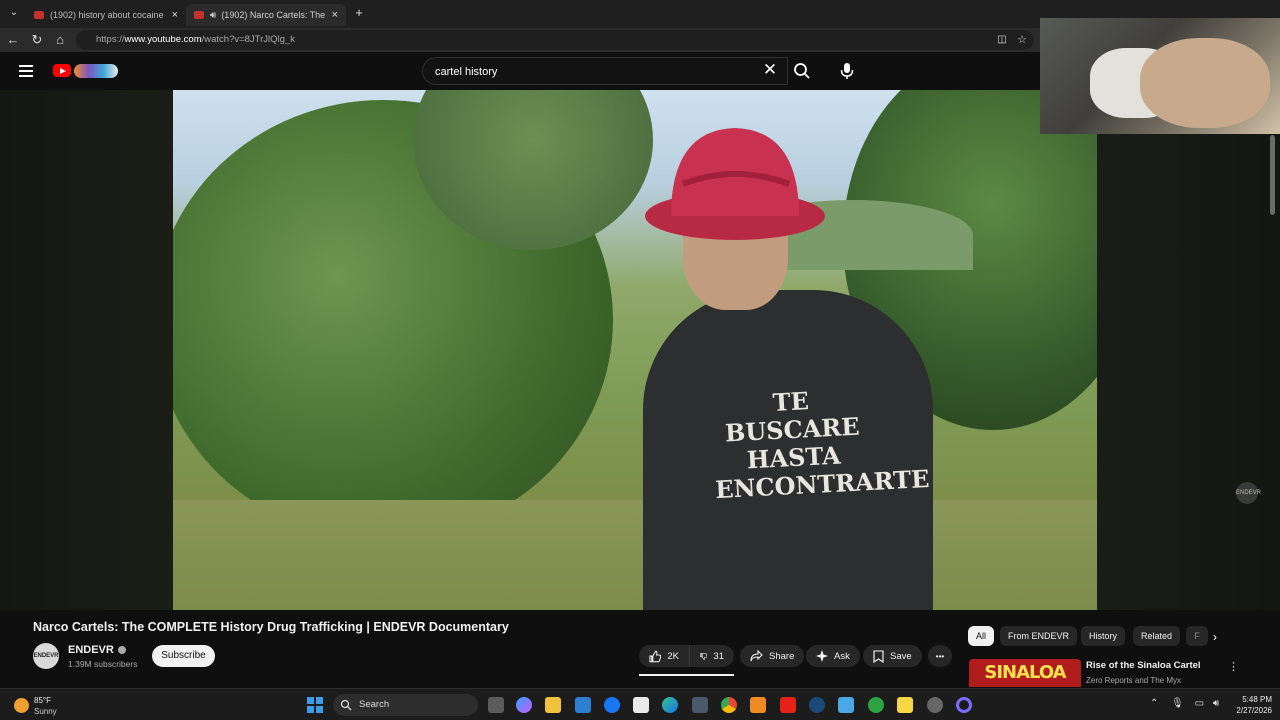 The image size is (1280, 720). What do you see at coordinates (1257, 699) in the screenshot?
I see `clock-time: 5:48 PM` at bounding box center [1257, 699].